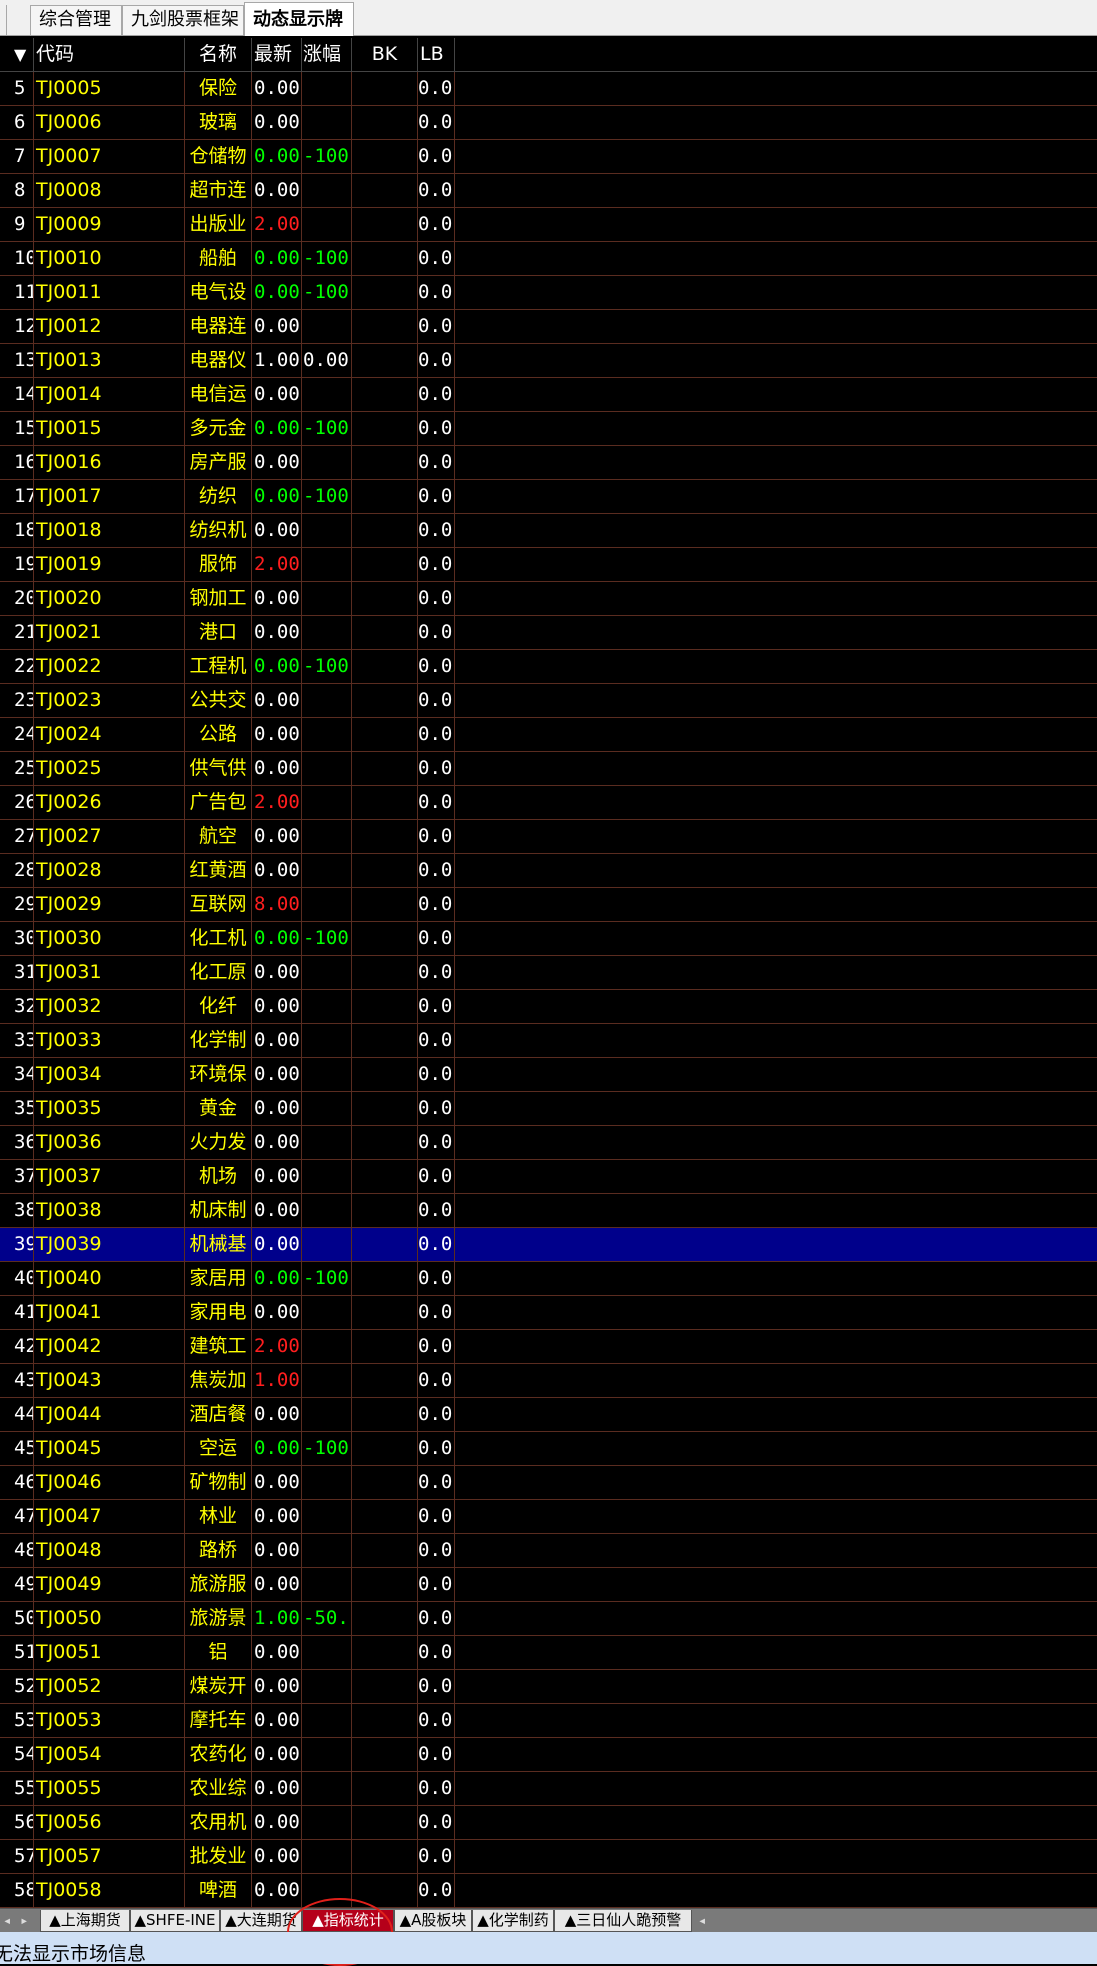 The width and height of the screenshot is (1097, 1966). Describe the element at coordinates (548, 1007) in the screenshot. I see `table-row: 32TJ0032化纤0.00 0.0` at that location.